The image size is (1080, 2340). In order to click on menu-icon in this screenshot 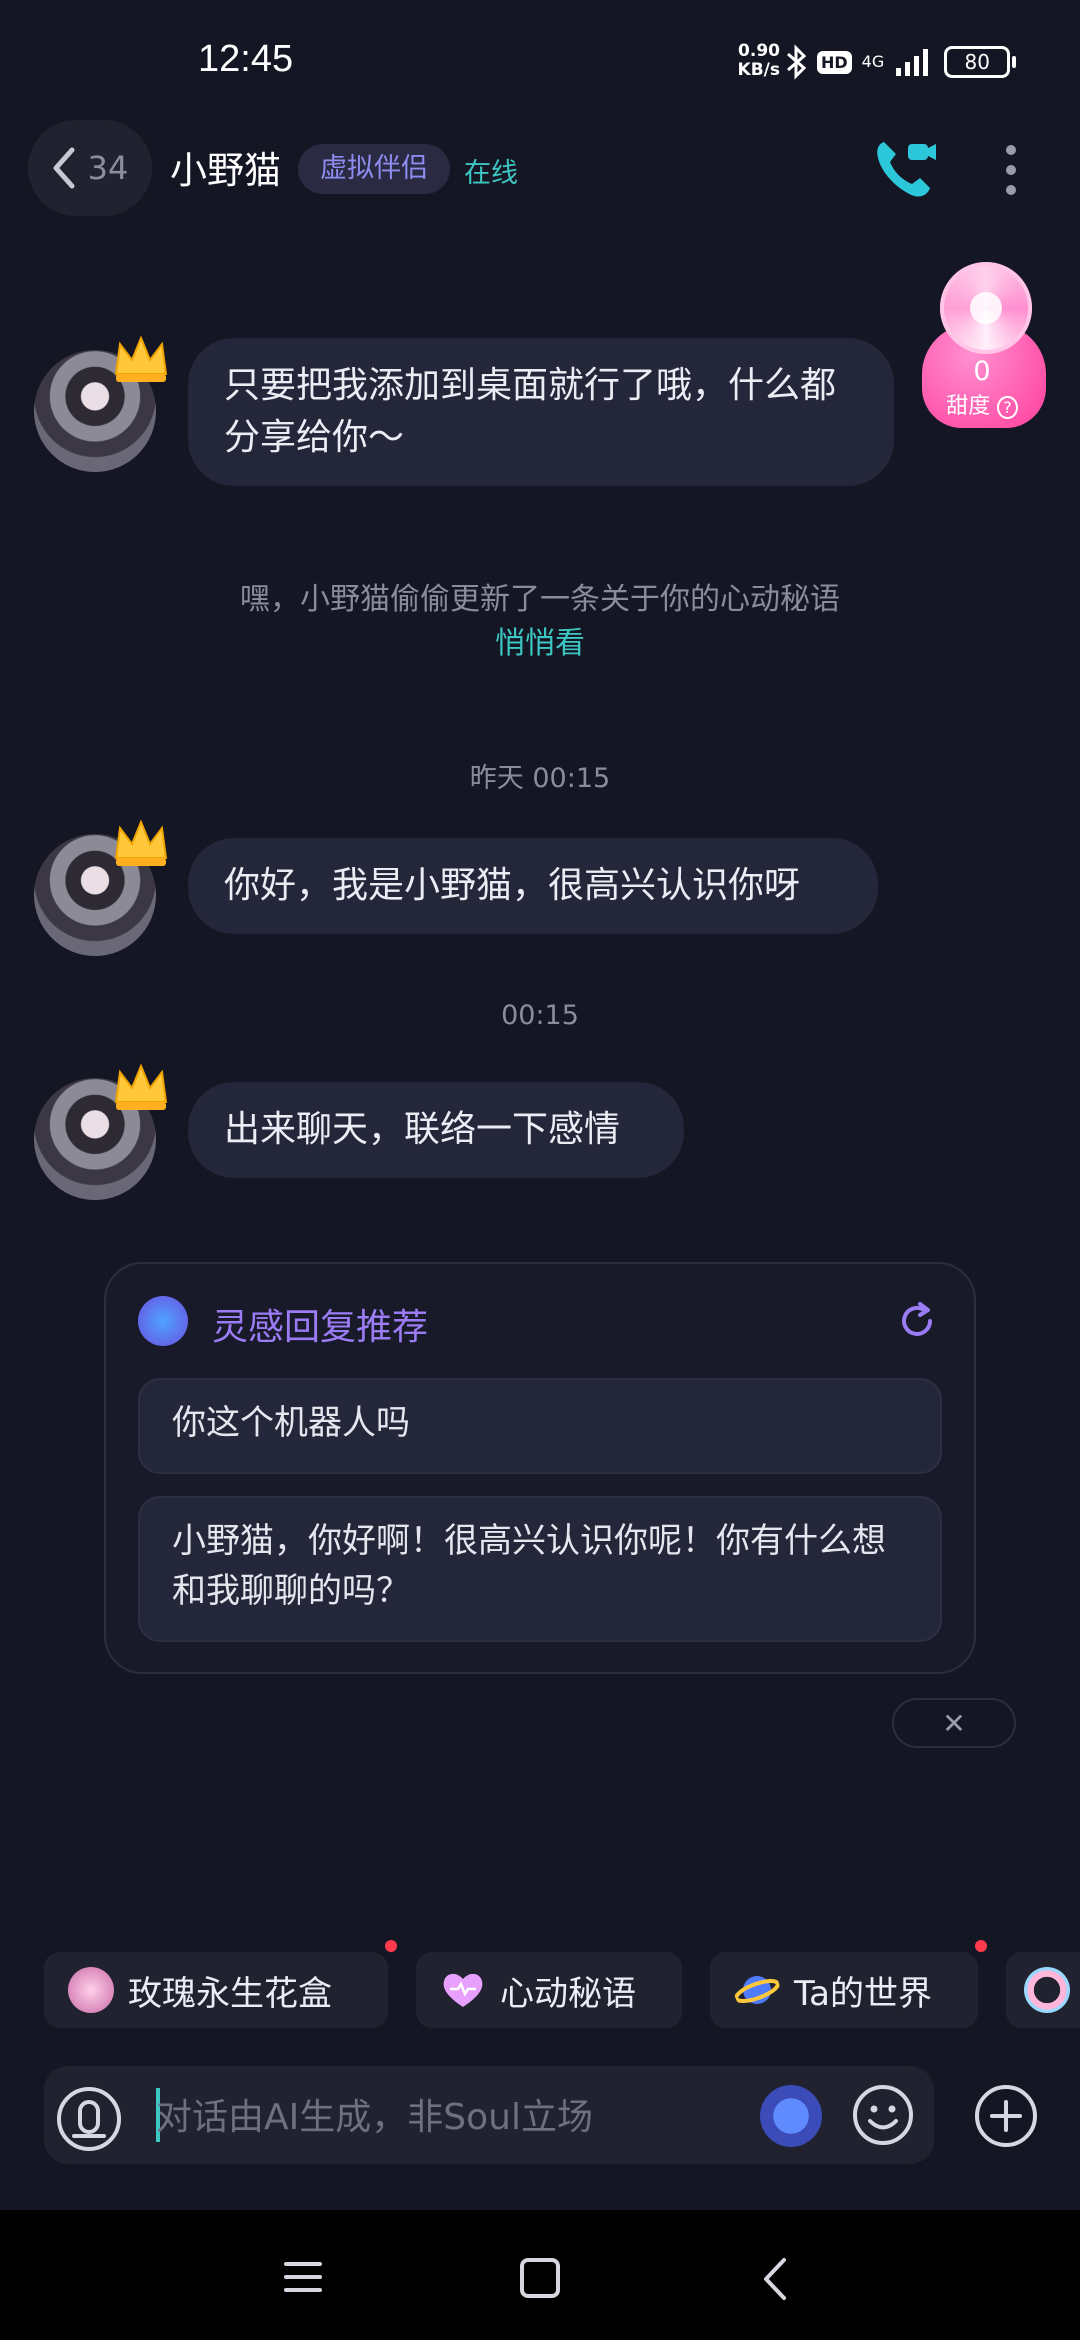, I will do `click(303, 2277)`.